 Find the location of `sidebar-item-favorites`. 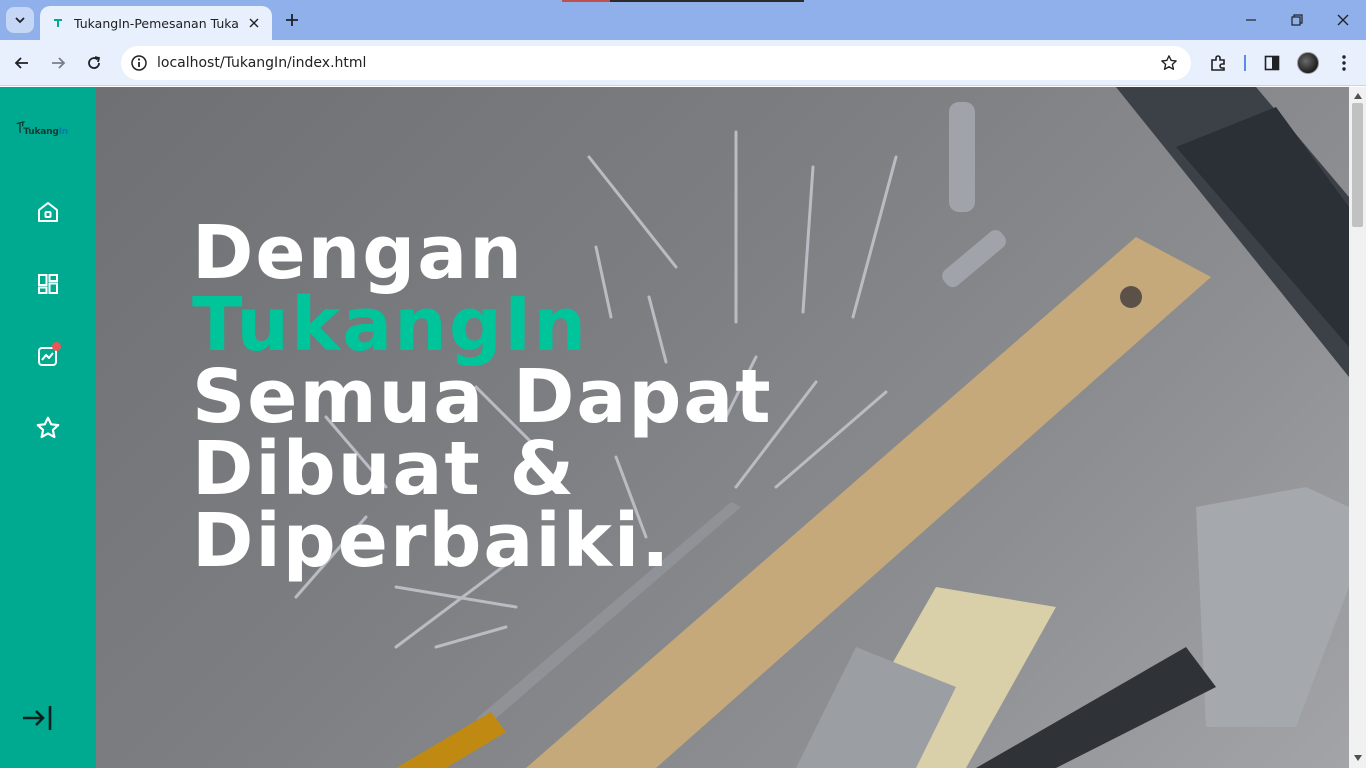

sidebar-item-favorites is located at coordinates (48, 428).